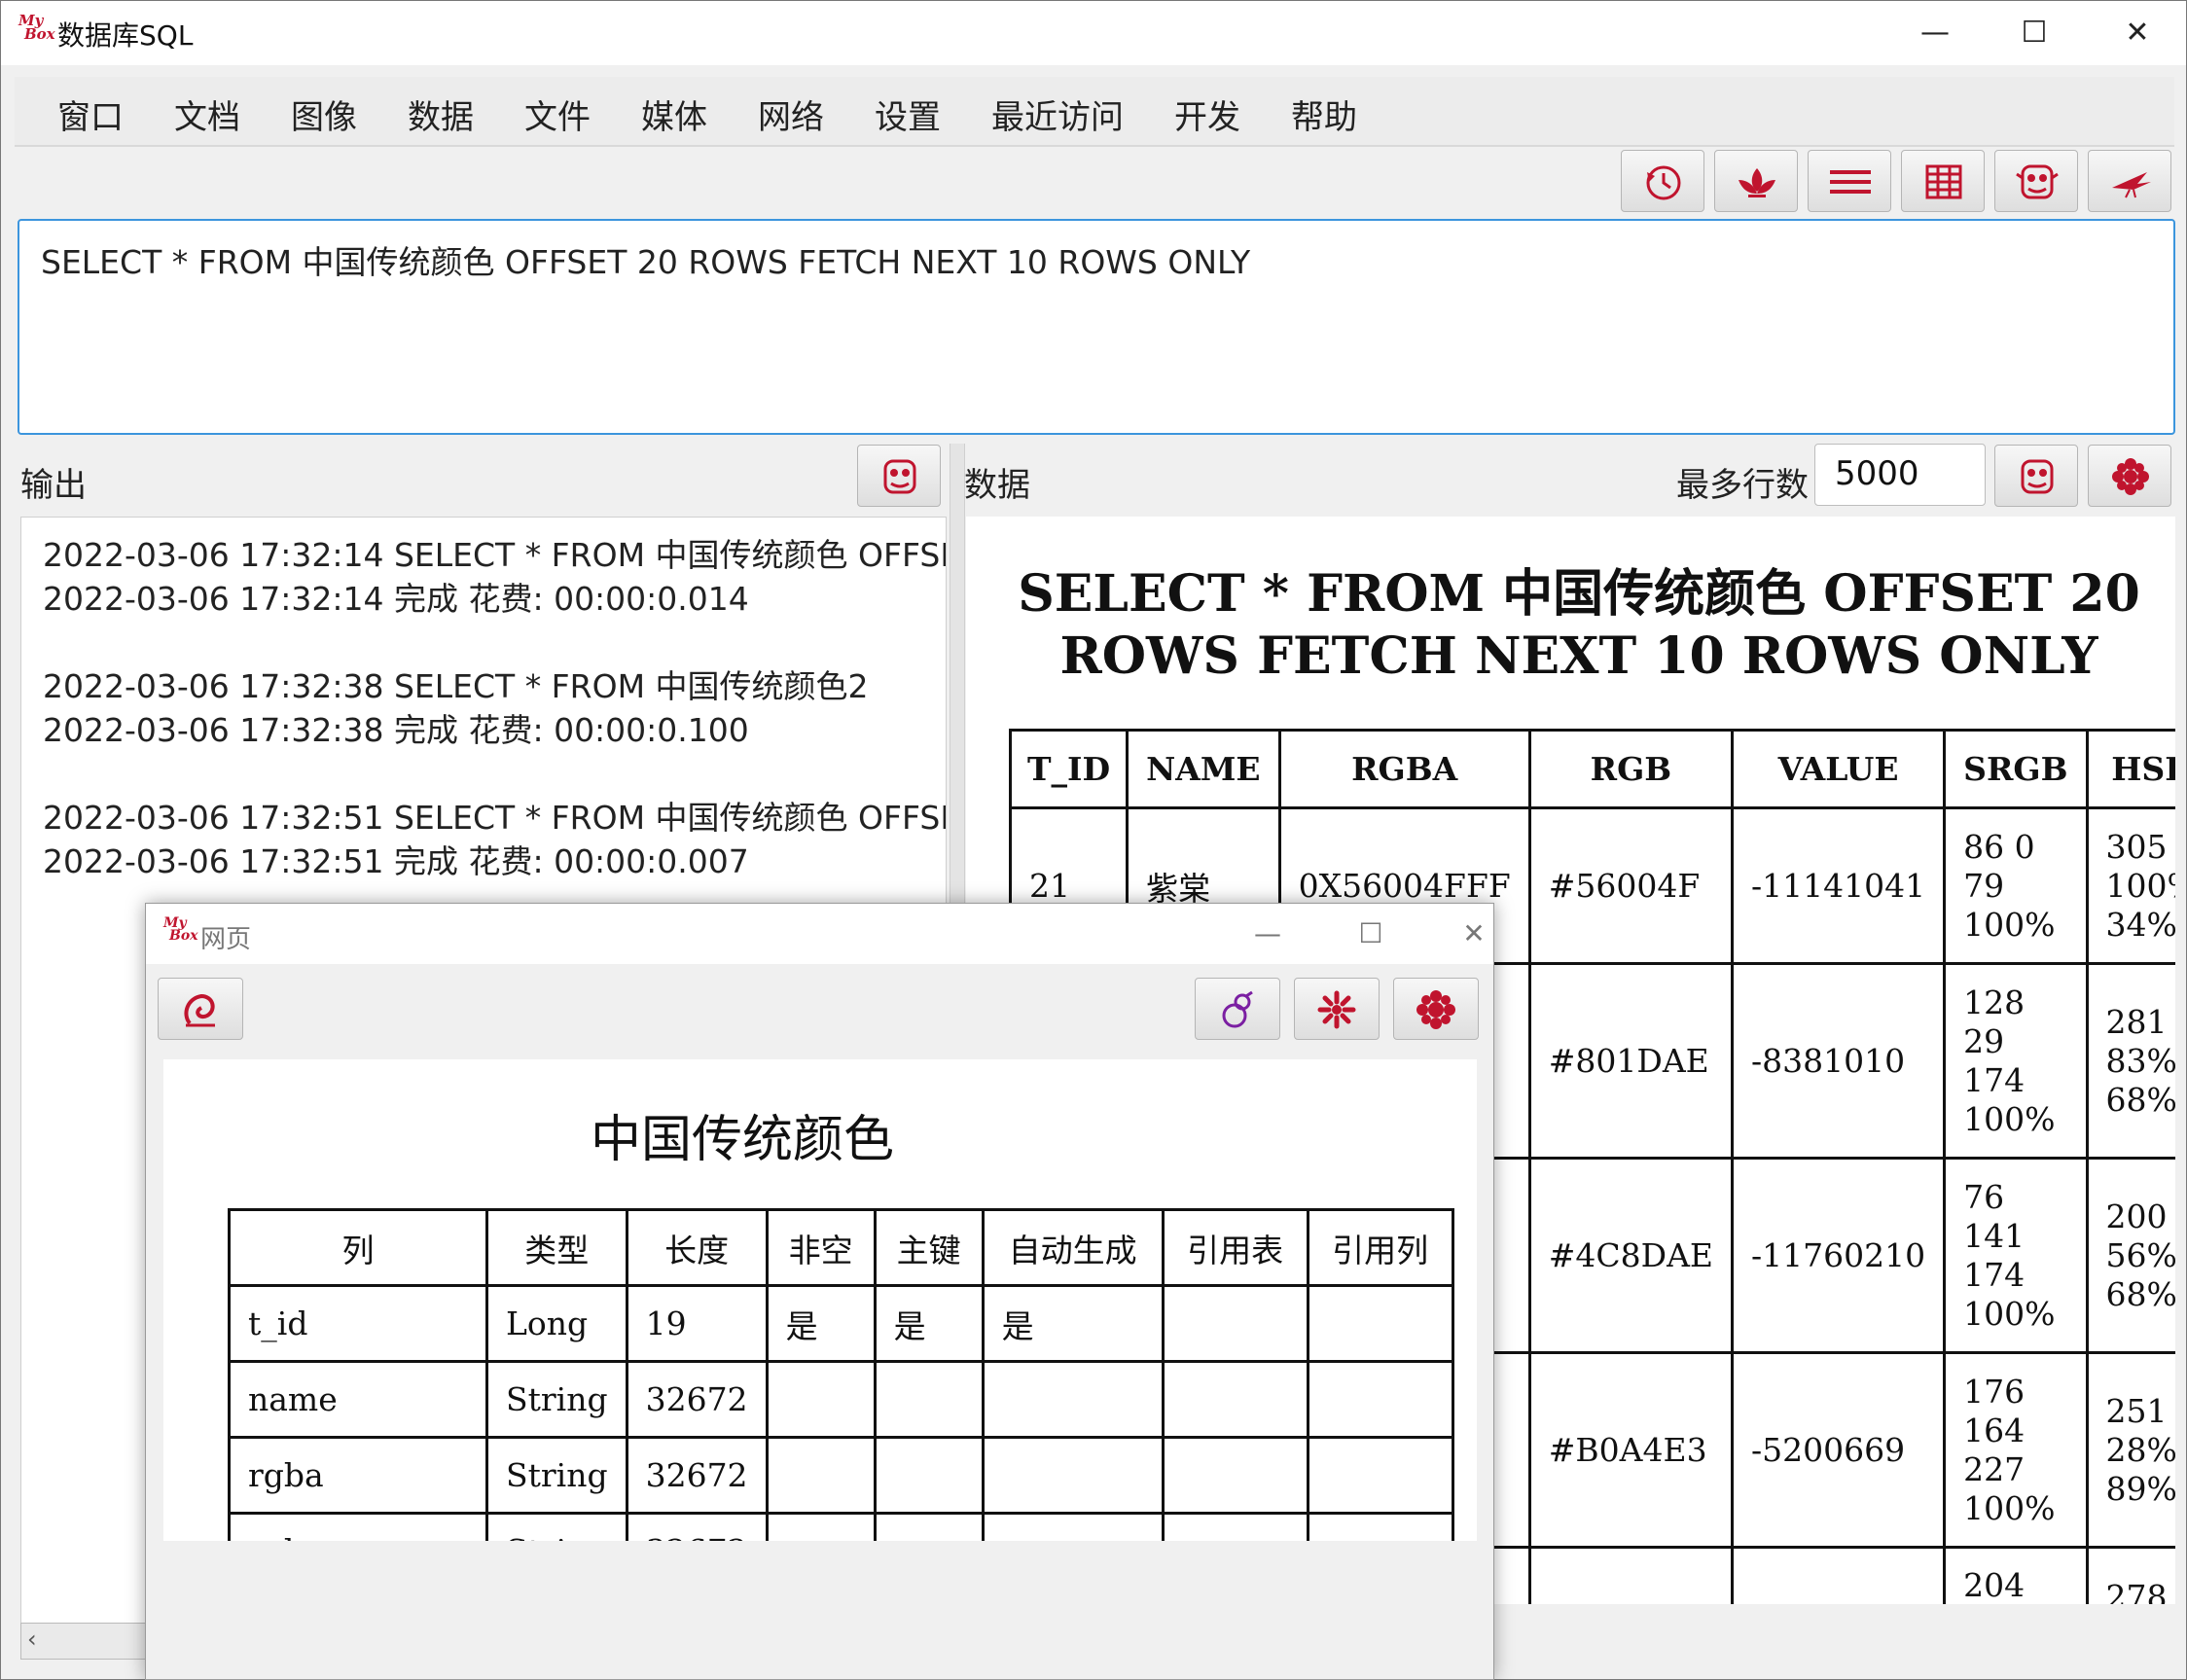  What do you see at coordinates (1207, 114) in the screenshot?
I see `menu-develop: 开发` at bounding box center [1207, 114].